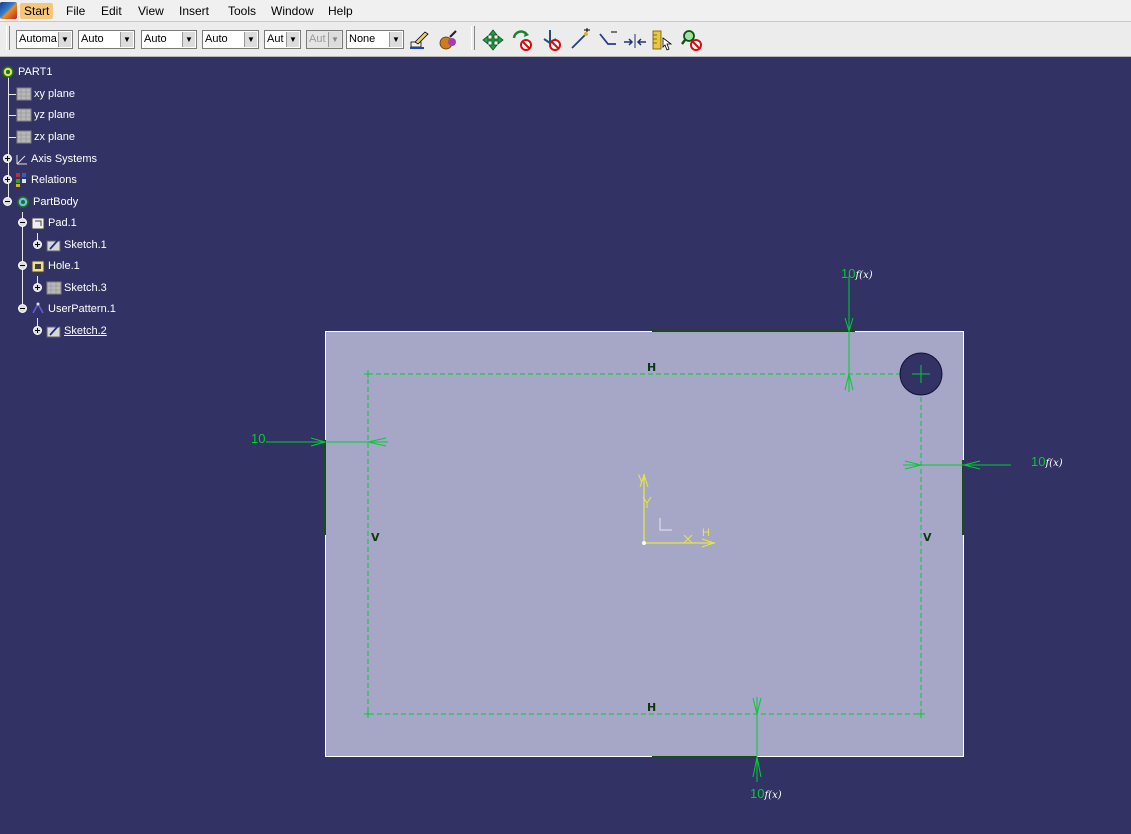  I want to click on axis-x-mark, so click(688, 539).